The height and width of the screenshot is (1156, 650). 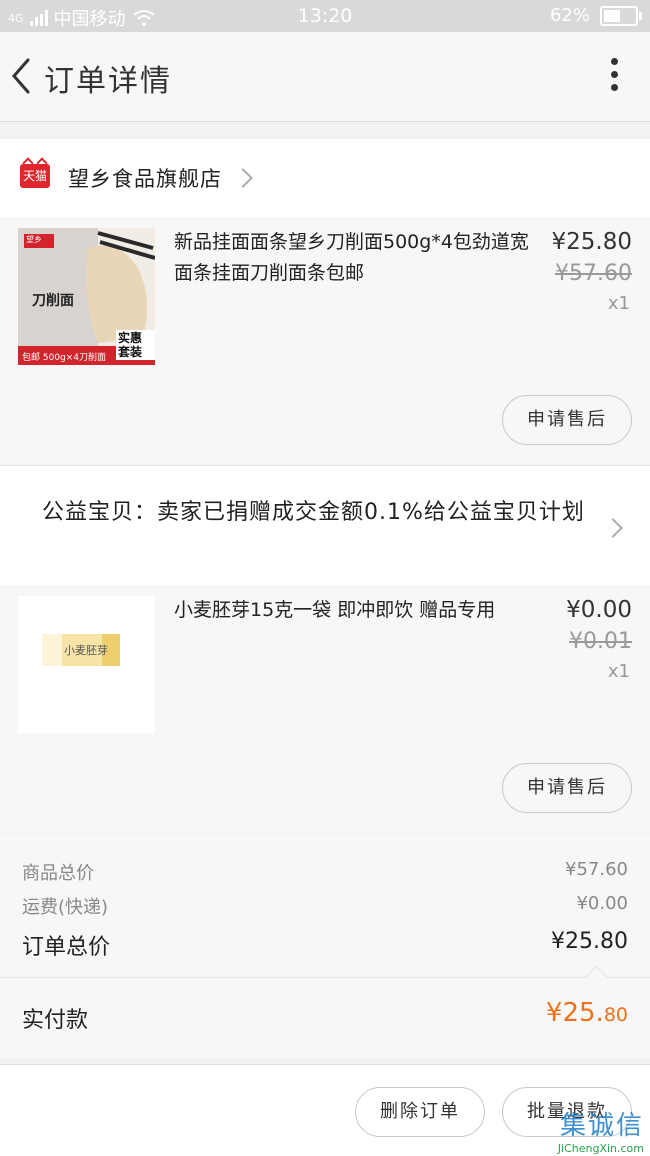 I want to click on thumb-brand: 望乡, so click(x=34, y=239).